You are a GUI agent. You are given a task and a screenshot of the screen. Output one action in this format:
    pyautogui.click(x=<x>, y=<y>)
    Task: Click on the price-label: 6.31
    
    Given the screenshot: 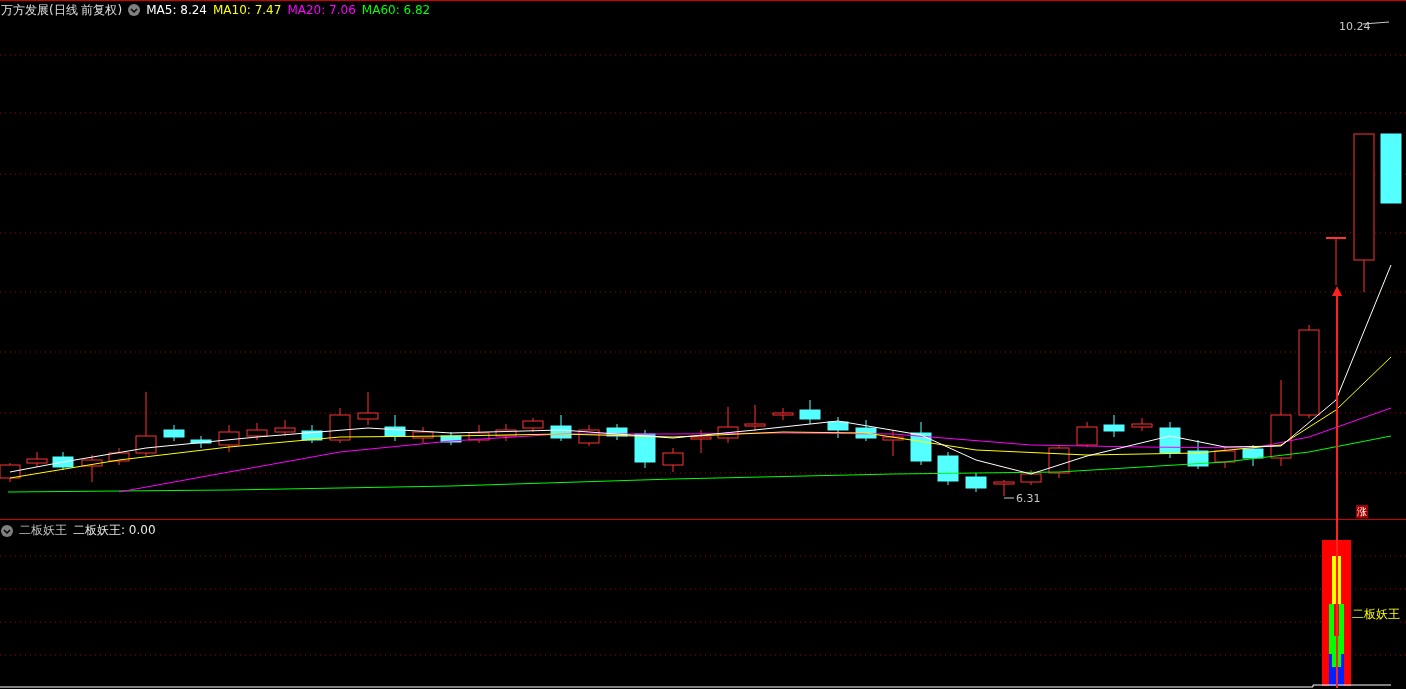 What is the action you would take?
    pyautogui.click(x=1028, y=498)
    